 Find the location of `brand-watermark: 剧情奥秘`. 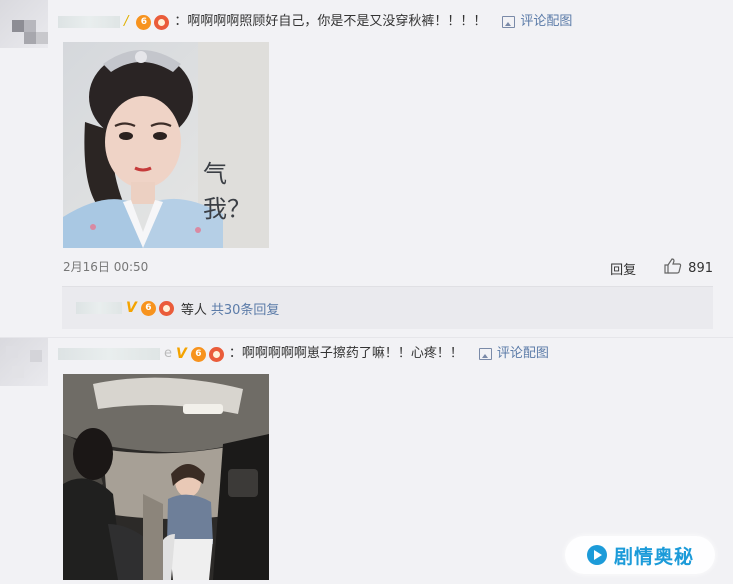

brand-watermark: 剧情奥秘 is located at coordinates (640, 555).